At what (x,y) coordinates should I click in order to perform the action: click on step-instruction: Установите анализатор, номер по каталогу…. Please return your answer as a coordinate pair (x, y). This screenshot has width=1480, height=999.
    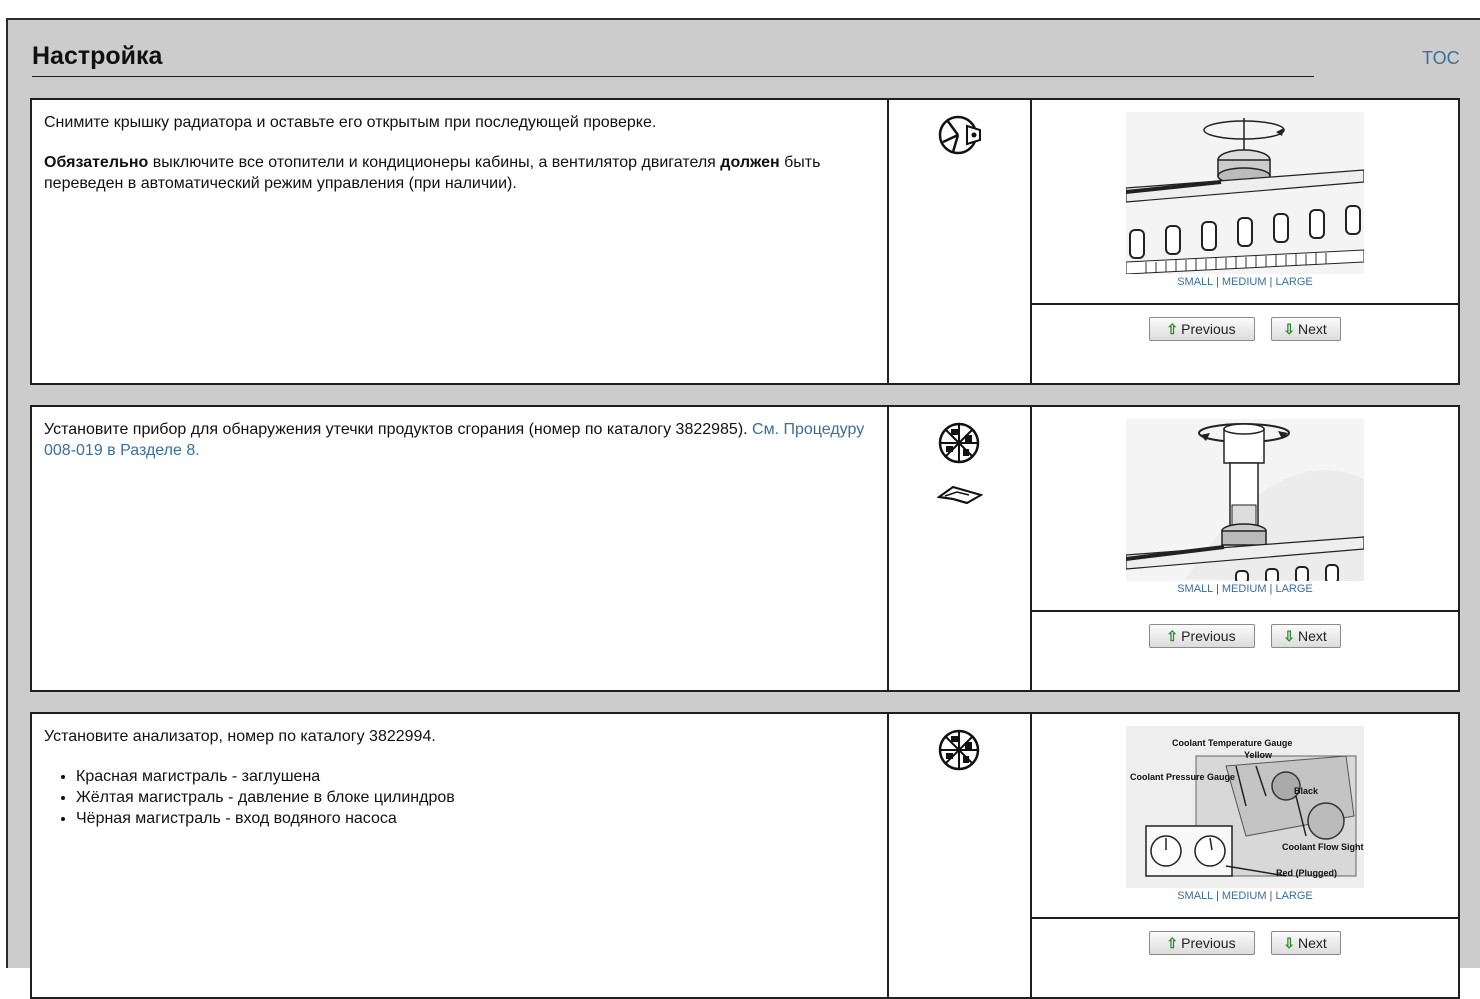
    Looking at the image, I should click on (240, 736).